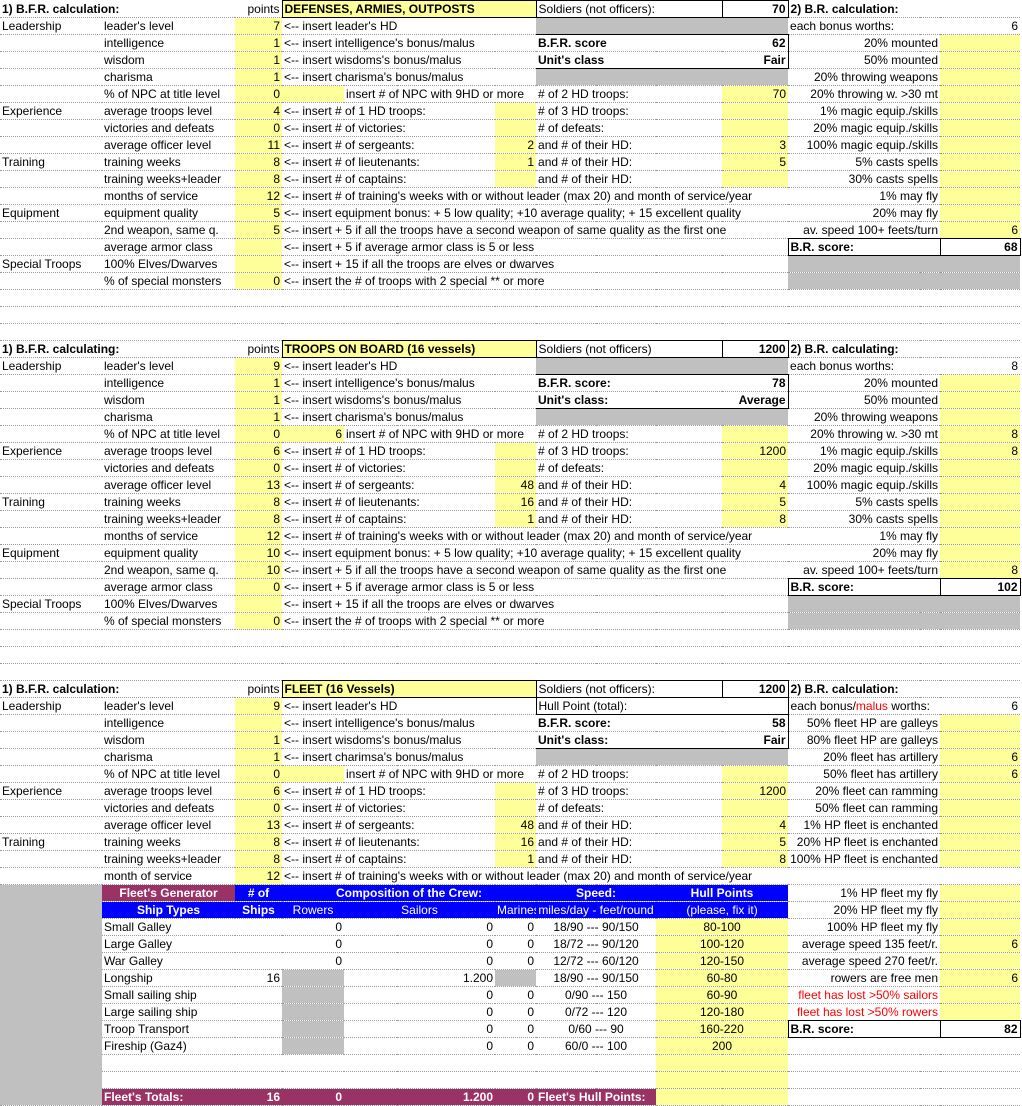 The width and height of the screenshot is (1022, 1106). Describe the element at coordinates (722, 995) in the screenshot. I see `hull-value: 60-90` at that location.